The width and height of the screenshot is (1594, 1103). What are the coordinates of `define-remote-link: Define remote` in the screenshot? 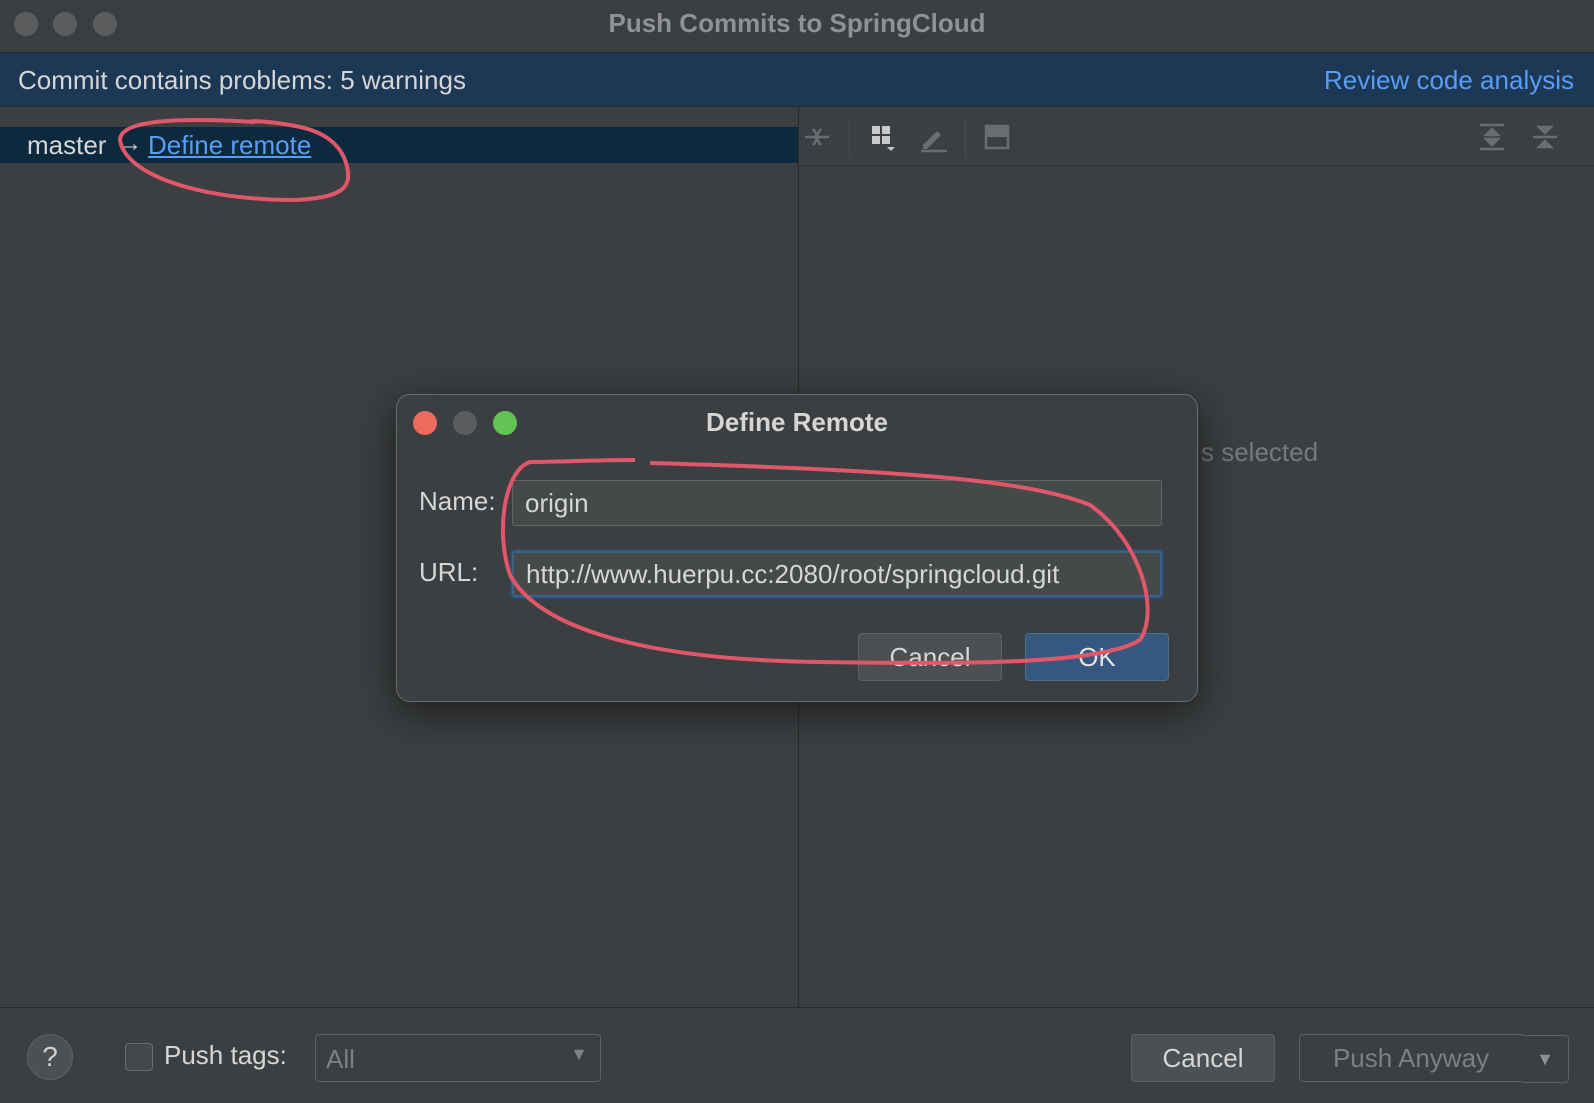 It's located at (229, 145).